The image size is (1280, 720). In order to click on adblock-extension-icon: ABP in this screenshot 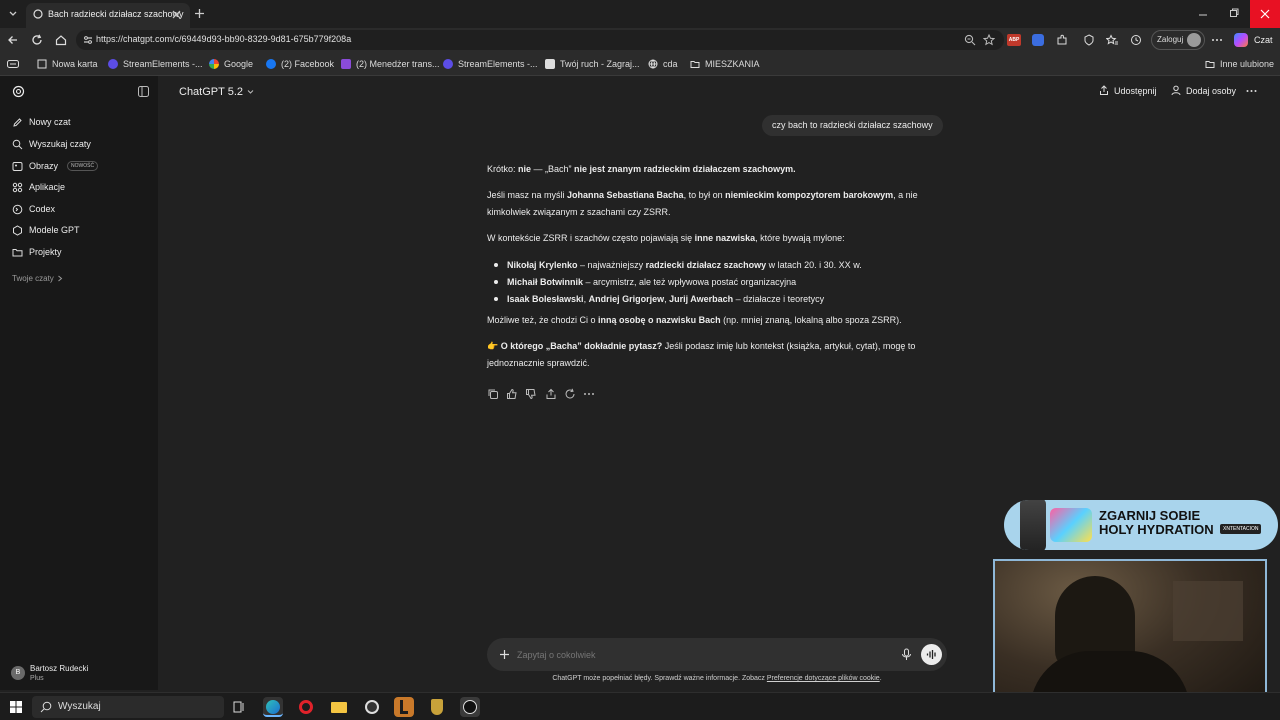, I will do `click(1014, 40)`.